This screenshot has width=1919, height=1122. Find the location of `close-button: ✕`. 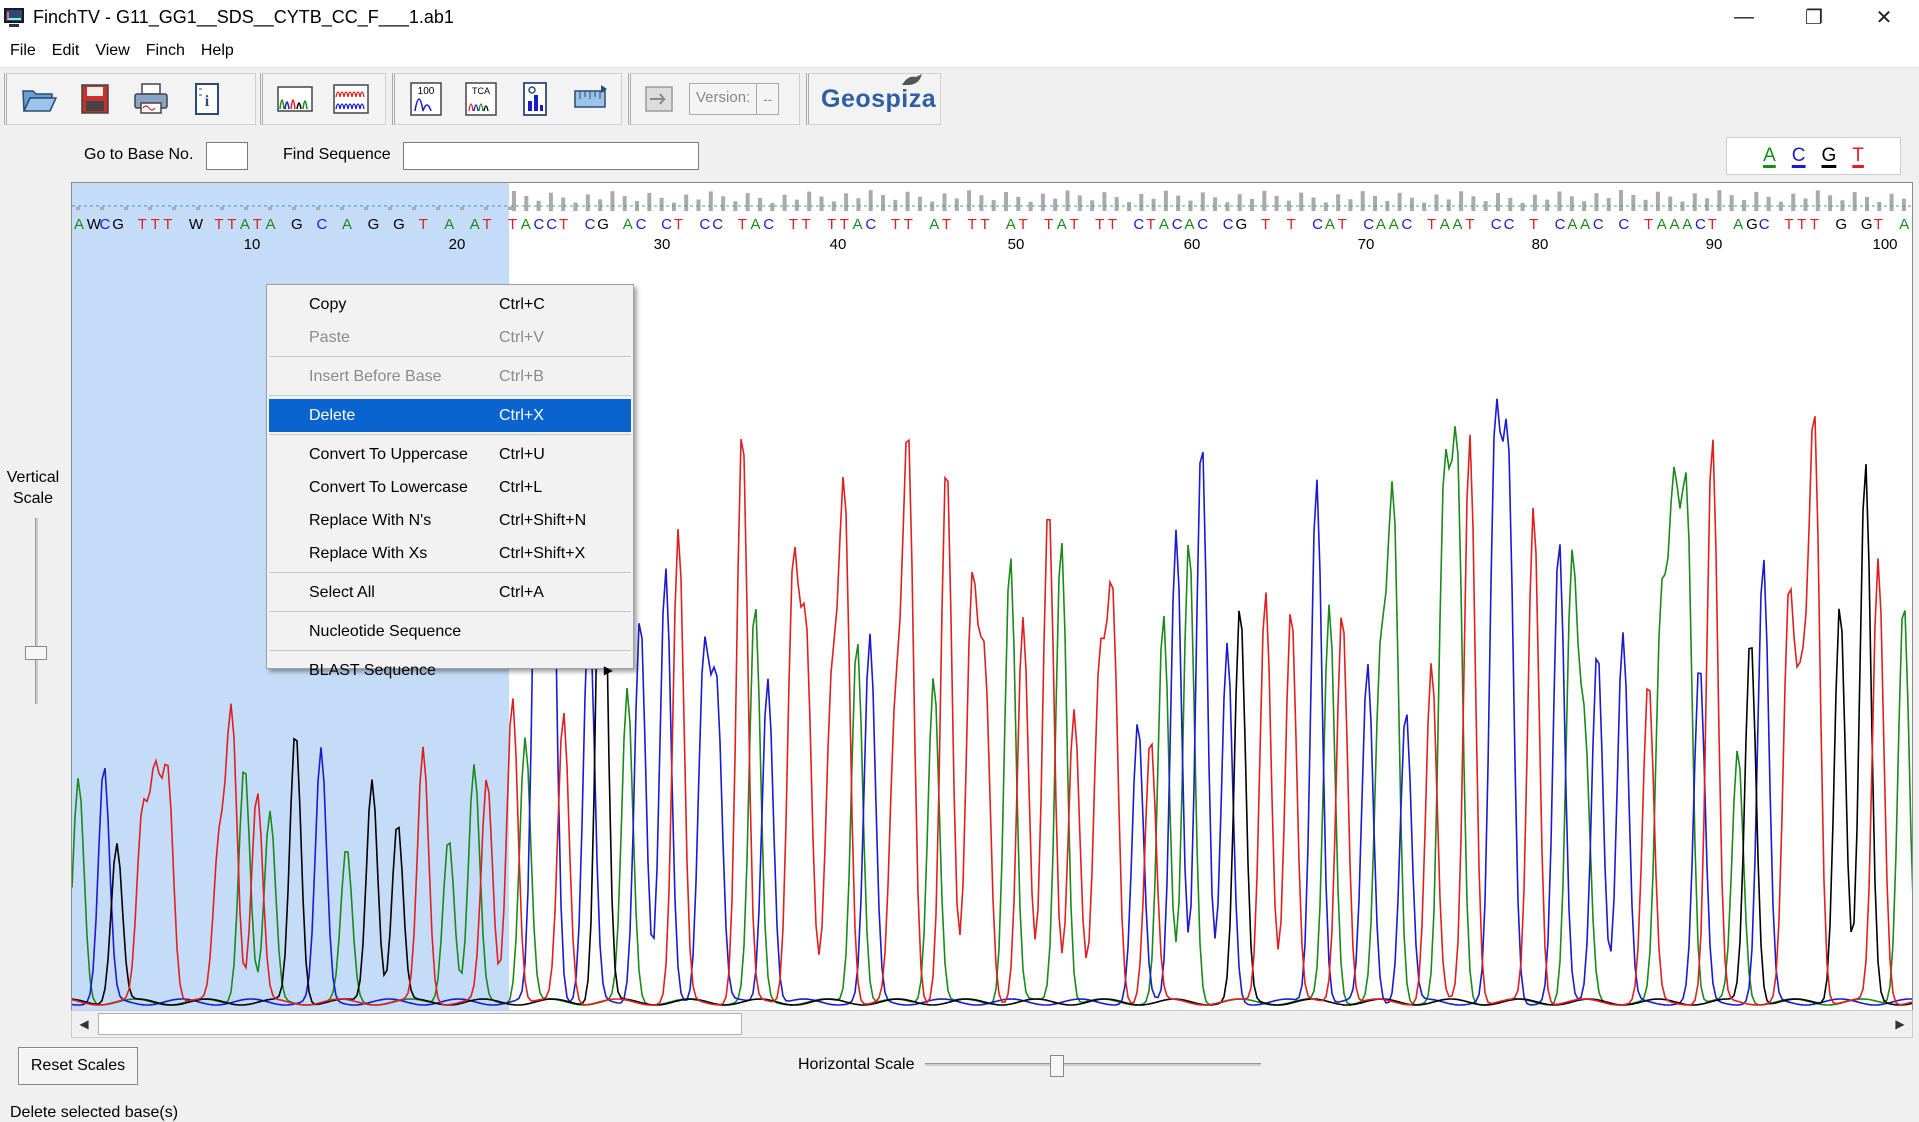

close-button: ✕ is located at coordinates (1884, 17).